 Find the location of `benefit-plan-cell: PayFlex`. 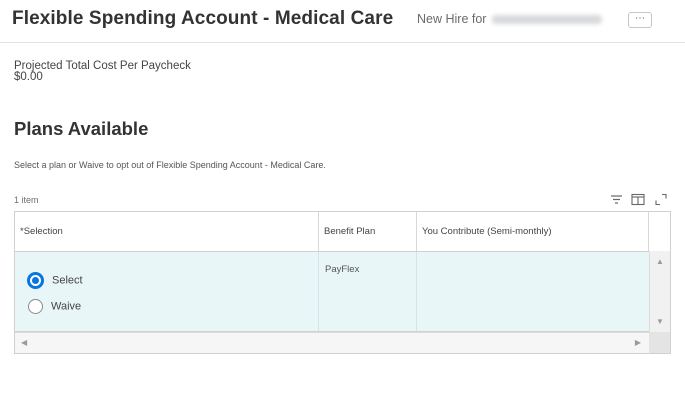

benefit-plan-cell: PayFlex is located at coordinates (342, 269).